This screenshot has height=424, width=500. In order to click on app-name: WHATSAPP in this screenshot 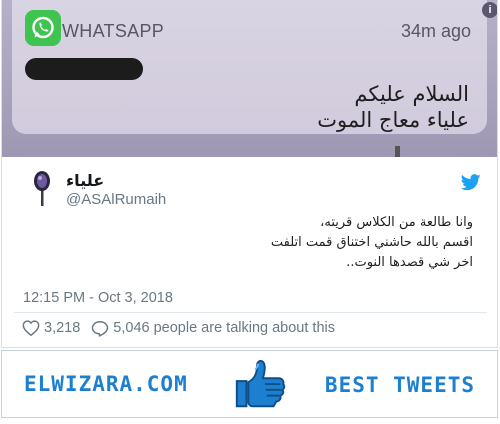, I will do `click(113, 31)`.